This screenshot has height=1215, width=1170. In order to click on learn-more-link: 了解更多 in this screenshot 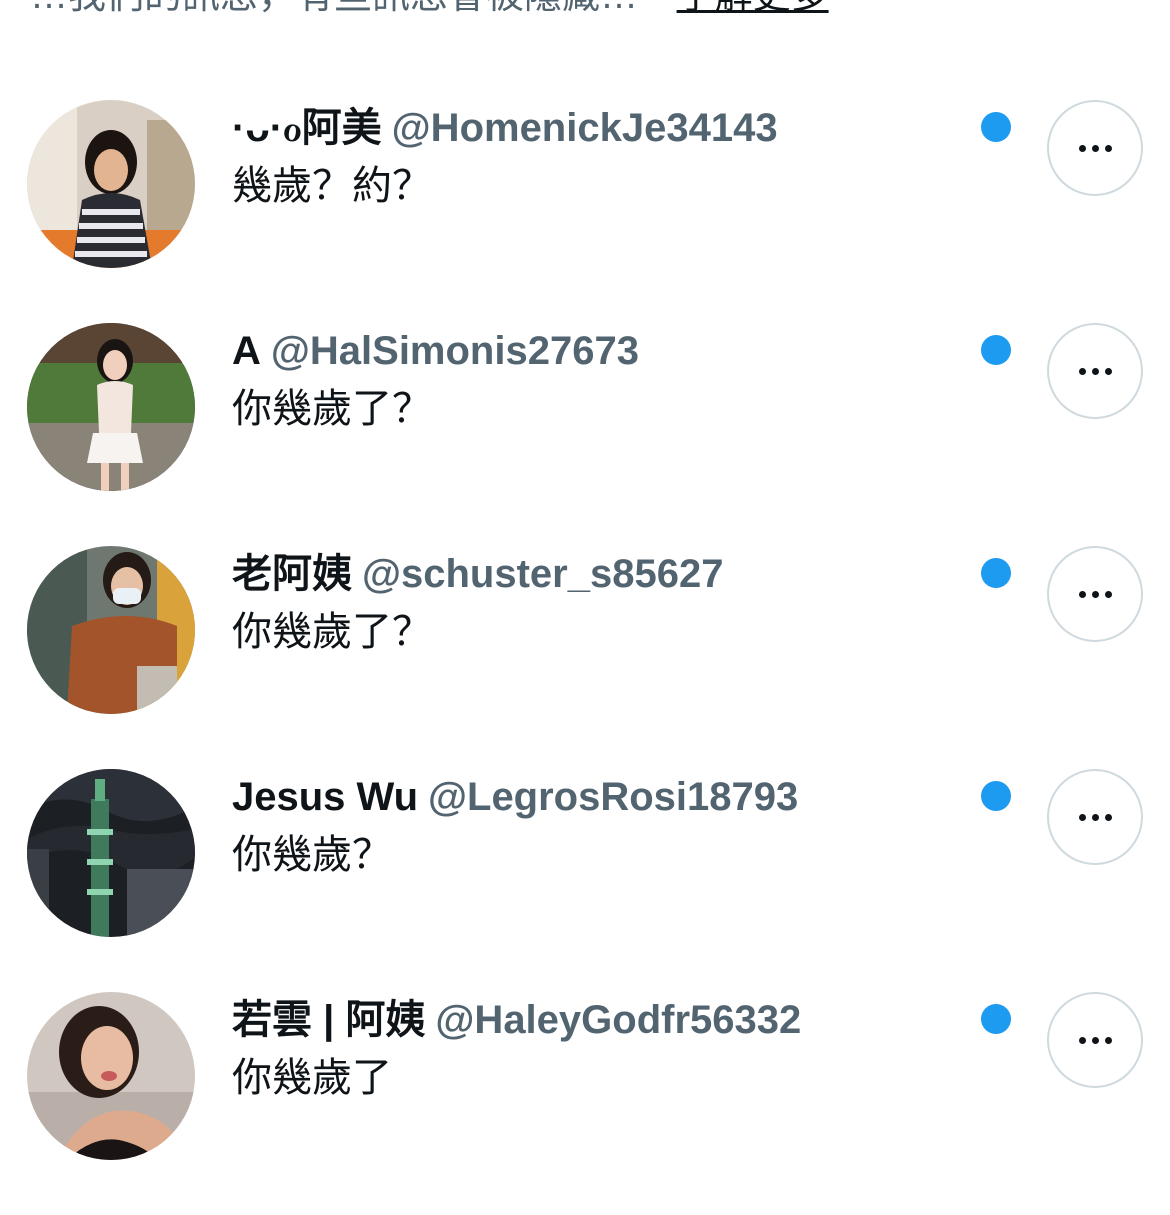, I will do `click(753, 8)`.